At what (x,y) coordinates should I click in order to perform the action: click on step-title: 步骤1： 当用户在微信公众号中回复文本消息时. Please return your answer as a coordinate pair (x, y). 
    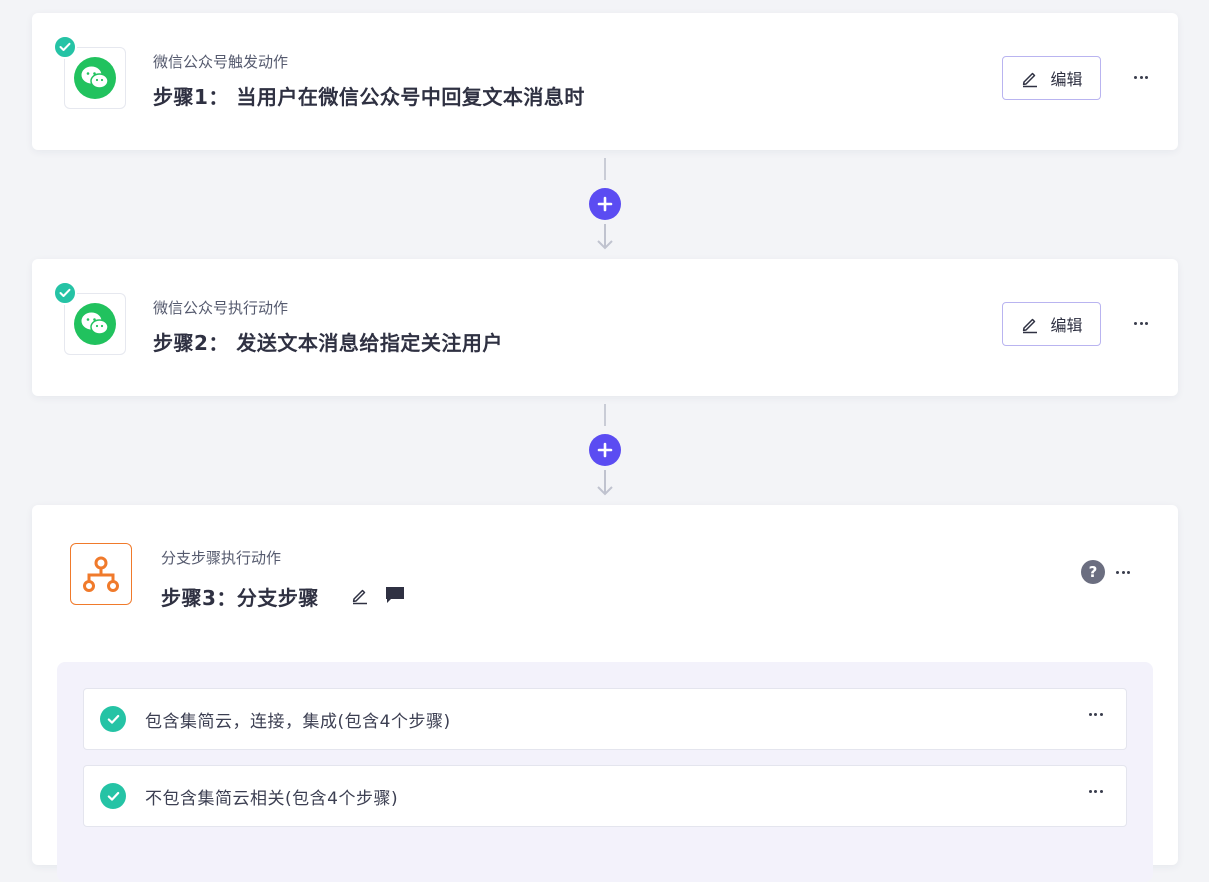
    Looking at the image, I should click on (369, 97).